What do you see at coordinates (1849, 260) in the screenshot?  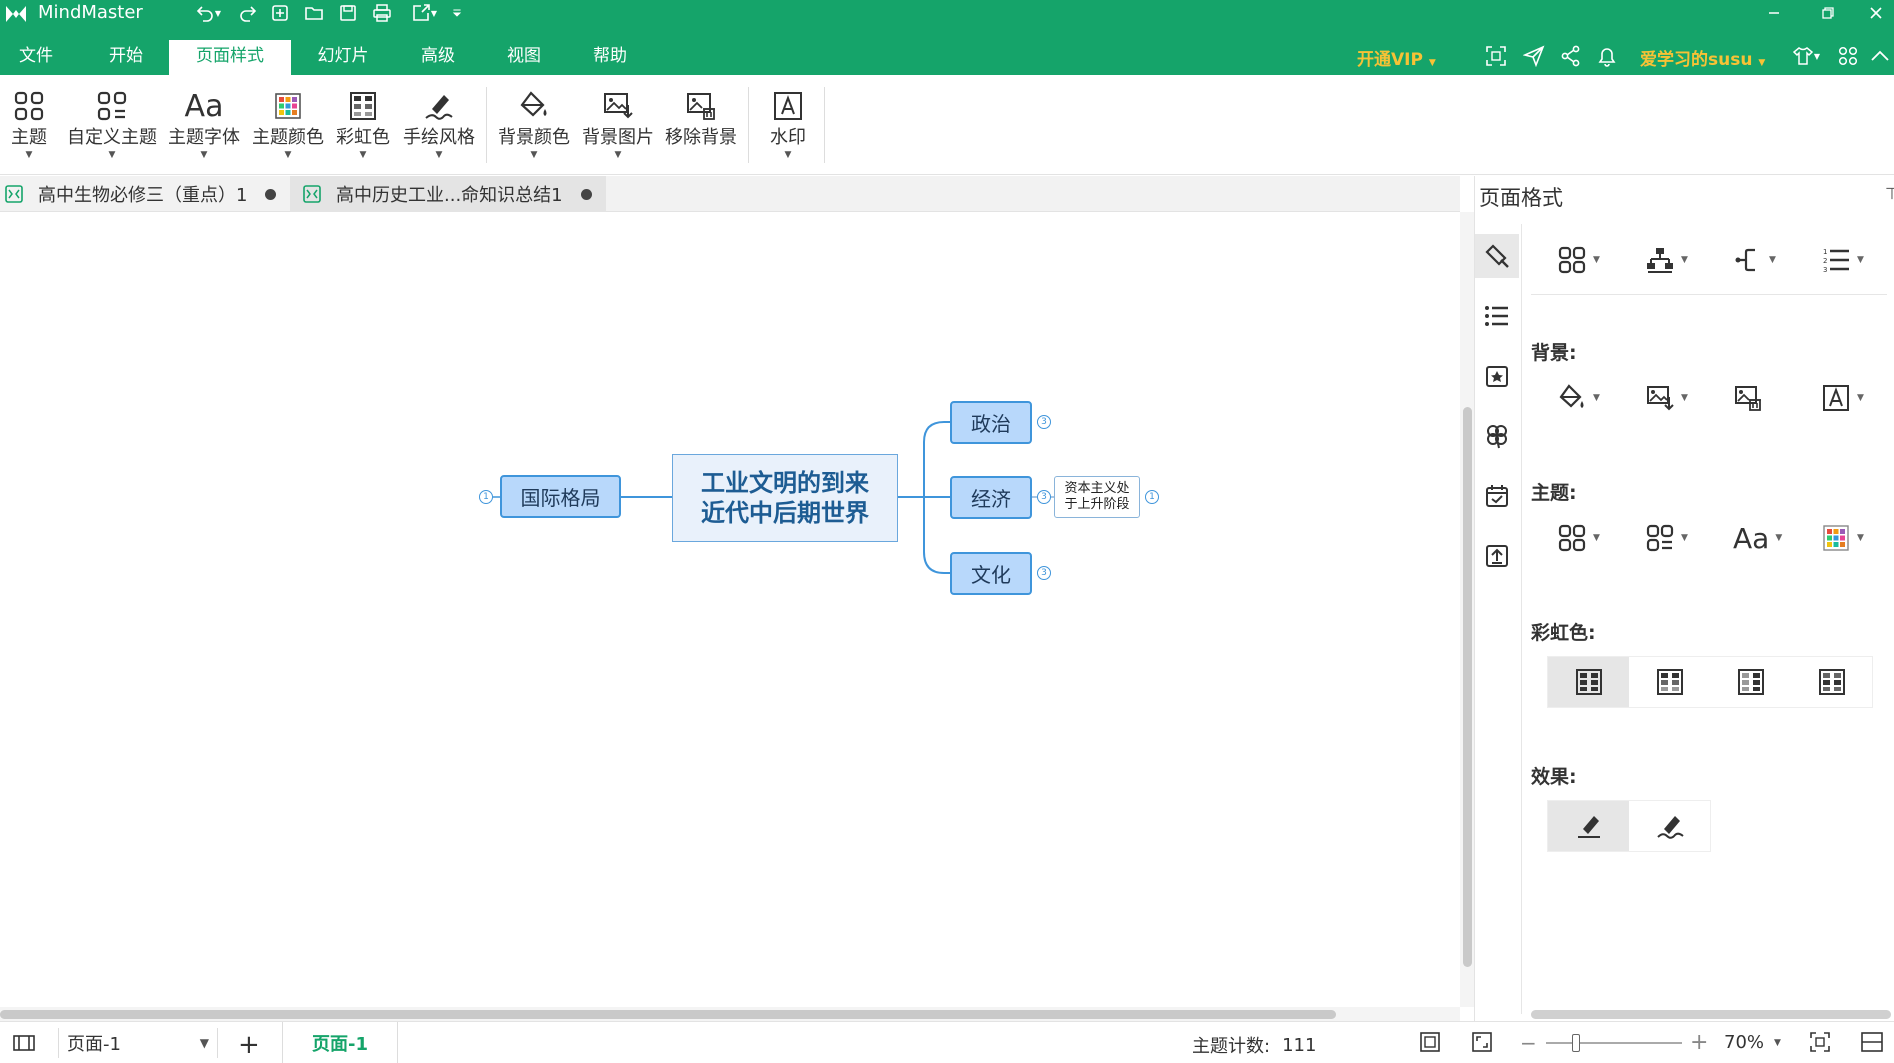 I see `numbering-button: 1 2 3 ▼` at bounding box center [1849, 260].